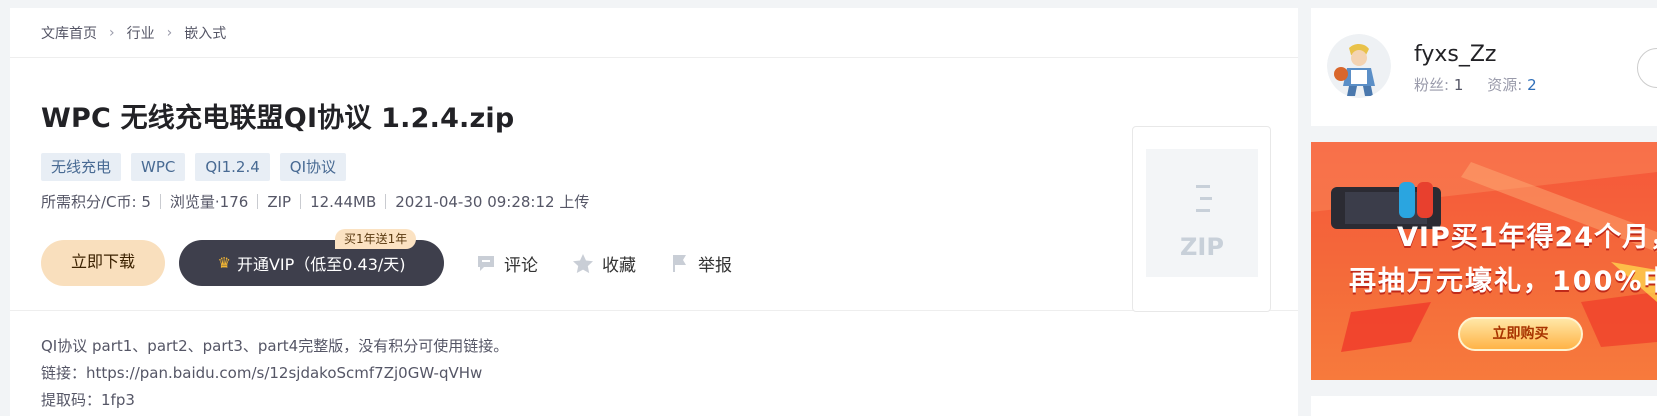 The width and height of the screenshot is (1657, 416). What do you see at coordinates (141, 33) in the screenshot?
I see `breadcrumb-industry: 行业` at bounding box center [141, 33].